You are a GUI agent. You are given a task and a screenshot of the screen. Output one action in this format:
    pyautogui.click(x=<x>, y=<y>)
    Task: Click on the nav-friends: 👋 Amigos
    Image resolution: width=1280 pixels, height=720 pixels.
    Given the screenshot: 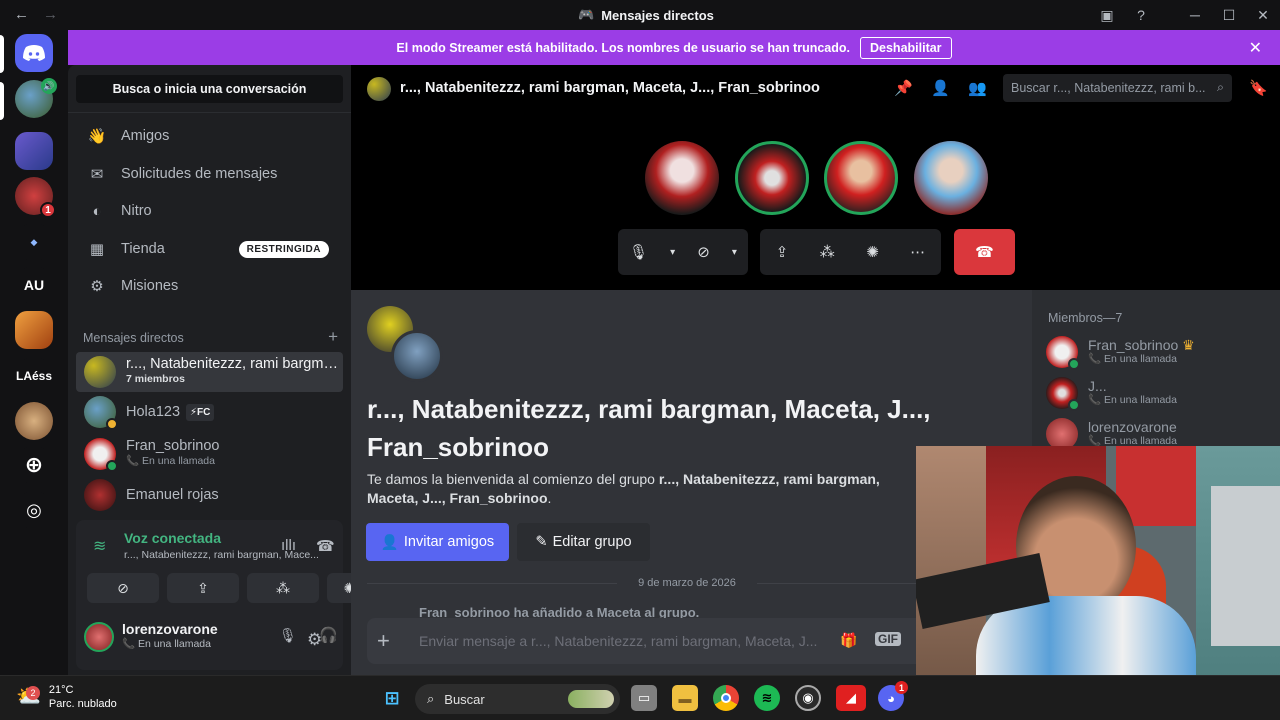 What is the action you would take?
    pyautogui.click(x=209, y=136)
    